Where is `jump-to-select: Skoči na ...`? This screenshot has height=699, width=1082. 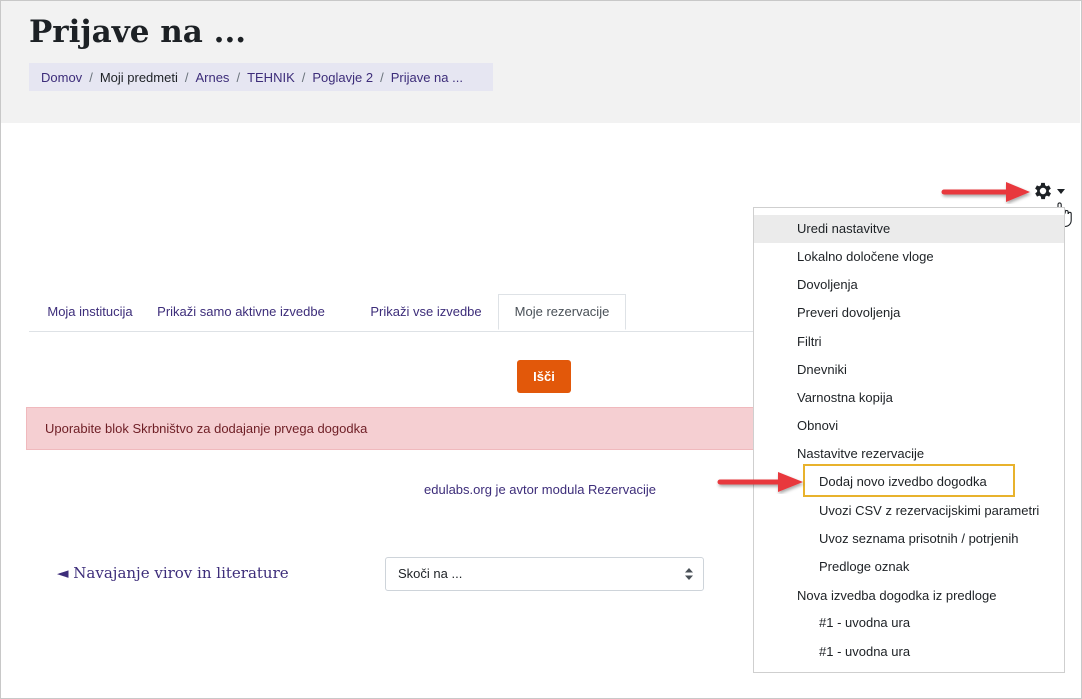
jump-to-select: Skoči na ... is located at coordinates (544, 574).